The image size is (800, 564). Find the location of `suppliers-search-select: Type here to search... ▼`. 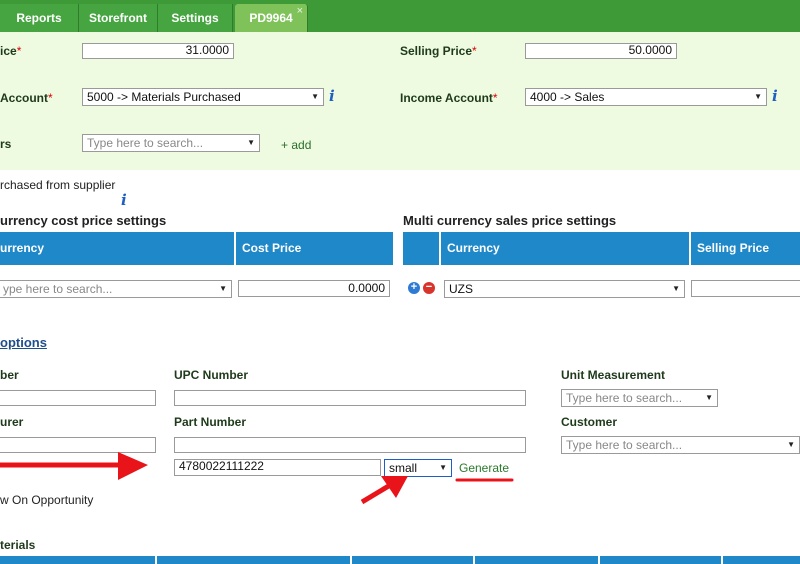

suppliers-search-select: Type here to search... ▼ is located at coordinates (171, 143).